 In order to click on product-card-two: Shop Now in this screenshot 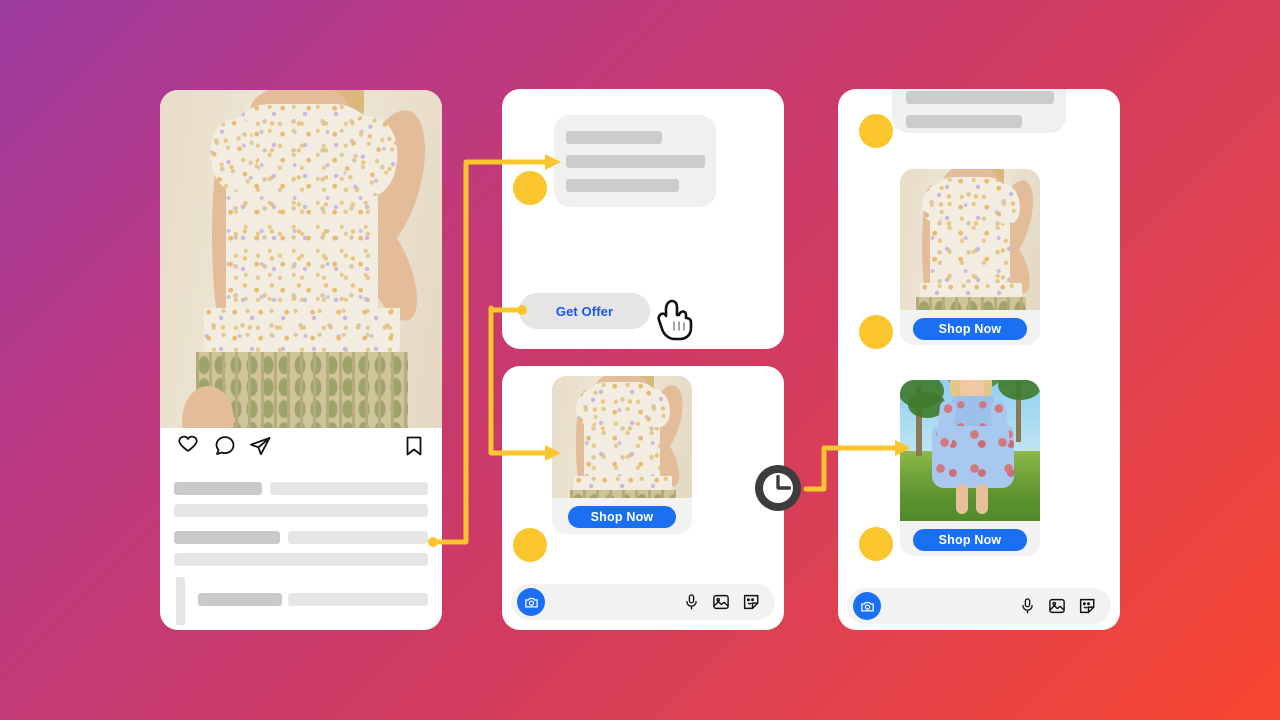, I will do `click(970, 468)`.